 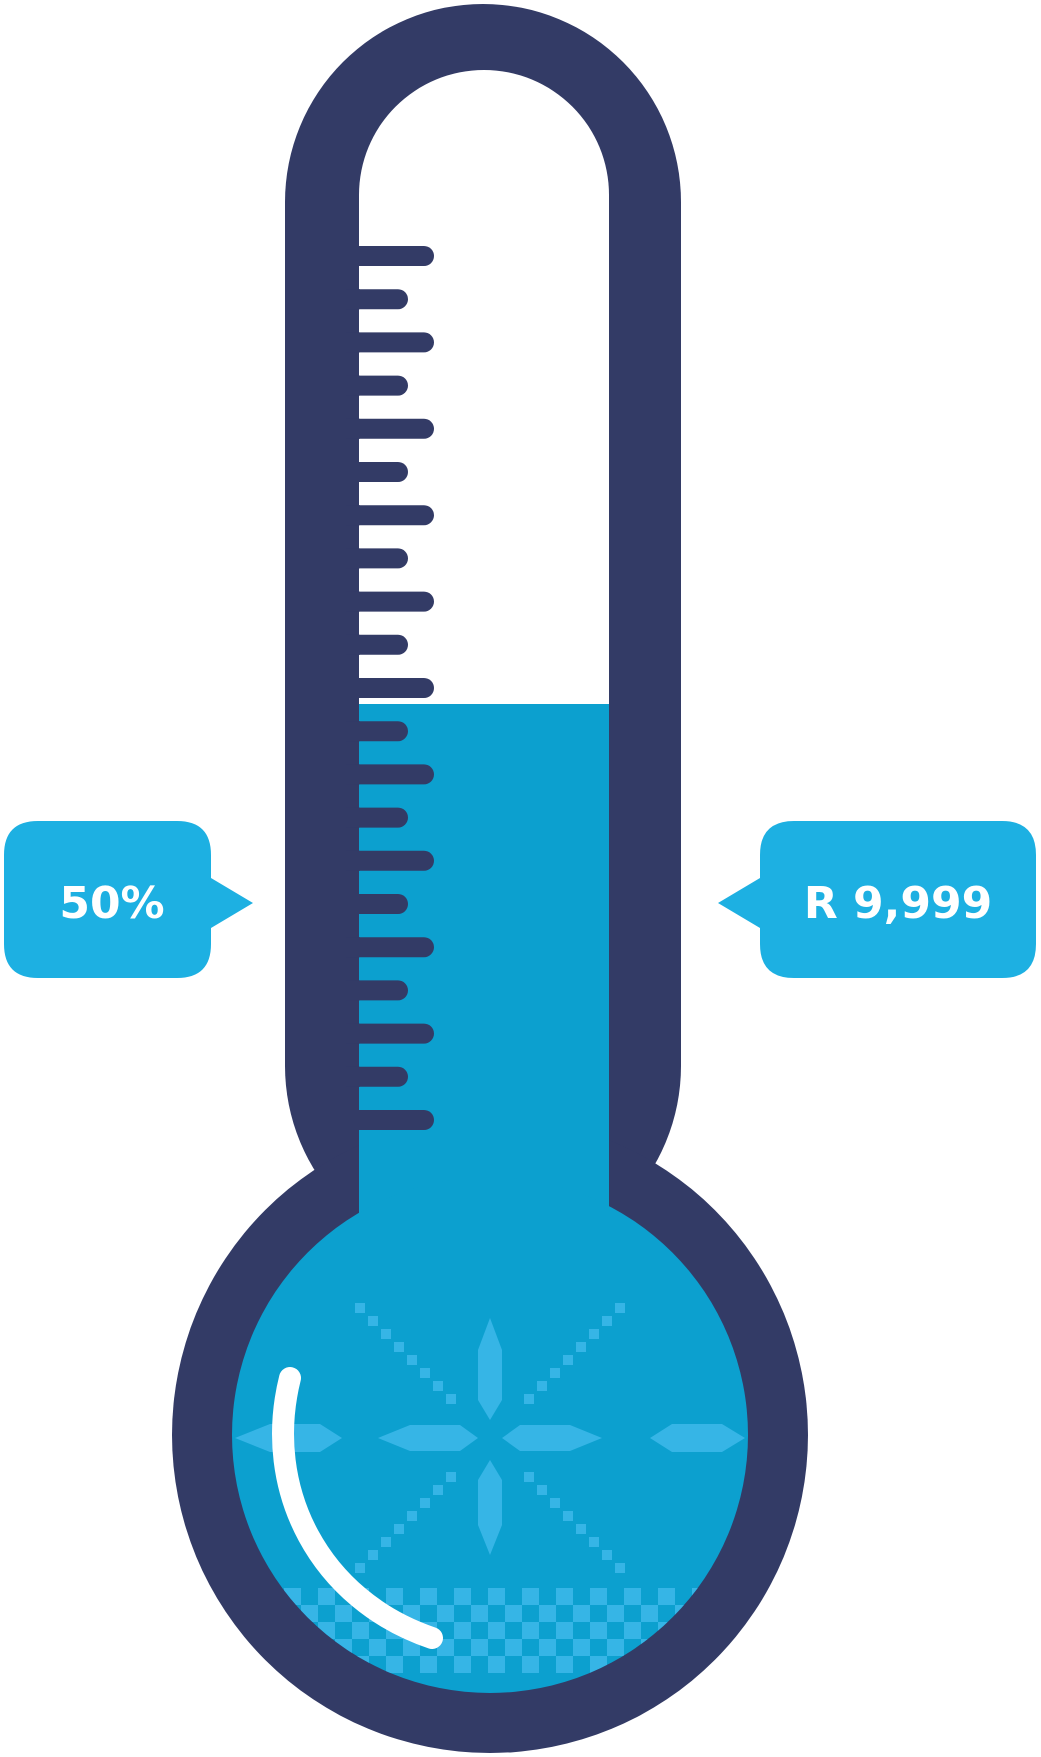 I want to click on left-callout: 50%, so click(x=128, y=899).